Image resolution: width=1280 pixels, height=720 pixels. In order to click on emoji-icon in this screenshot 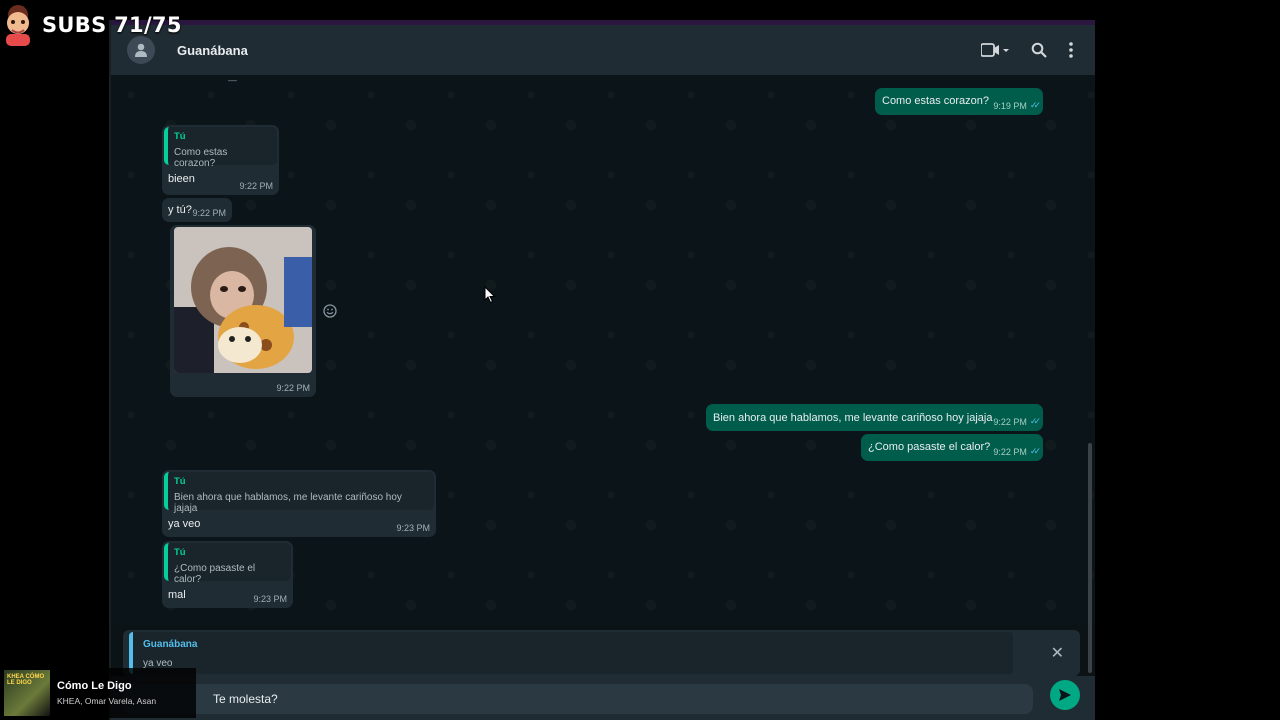, I will do `click(330, 311)`.